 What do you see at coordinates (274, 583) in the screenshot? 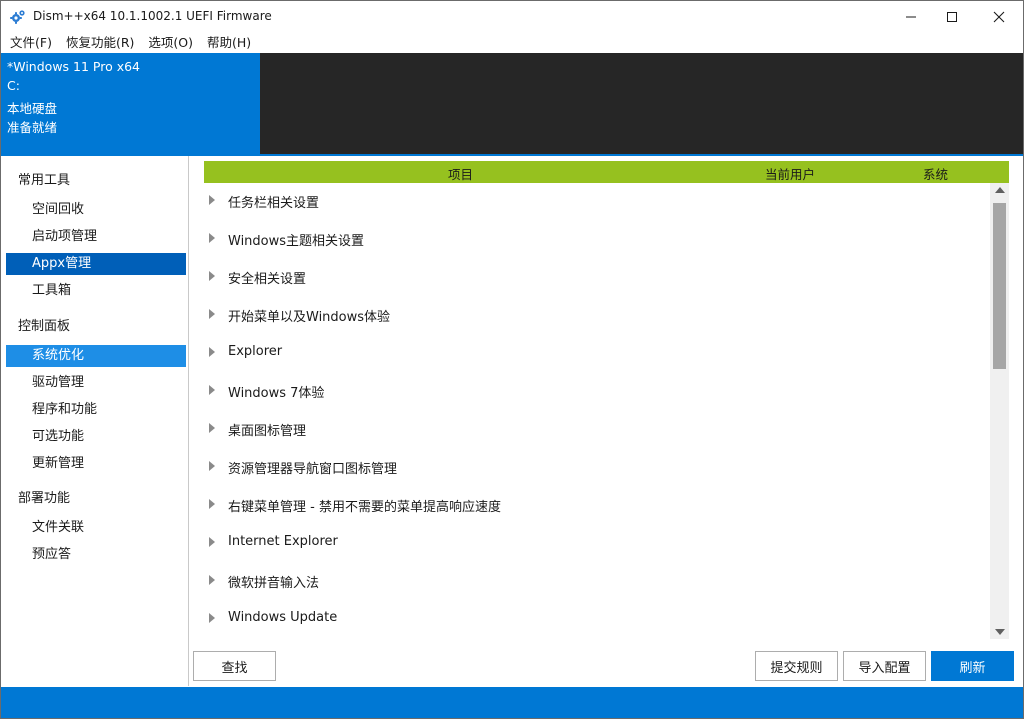
I see `list-item-label: 微软拼音输入法` at bounding box center [274, 583].